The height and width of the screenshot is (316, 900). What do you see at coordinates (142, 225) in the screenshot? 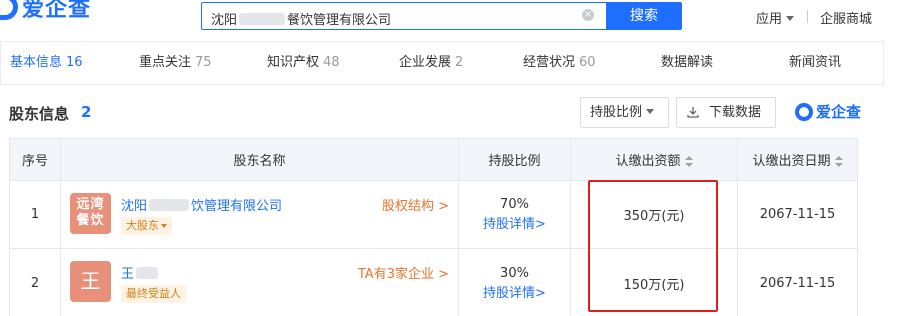
I see `tag-label: 大股东` at bounding box center [142, 225].